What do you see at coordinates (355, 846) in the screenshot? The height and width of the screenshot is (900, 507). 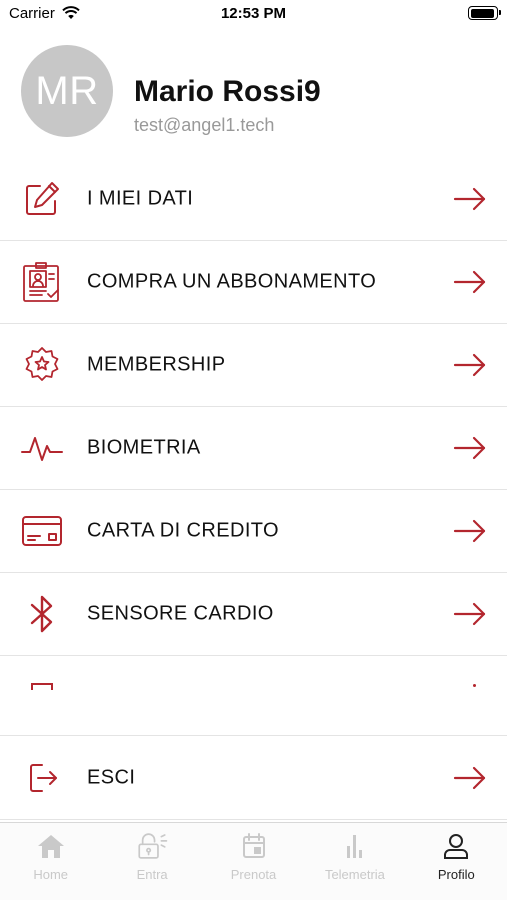 I see `bar-chart-icon` at bounding box center [355, 846].